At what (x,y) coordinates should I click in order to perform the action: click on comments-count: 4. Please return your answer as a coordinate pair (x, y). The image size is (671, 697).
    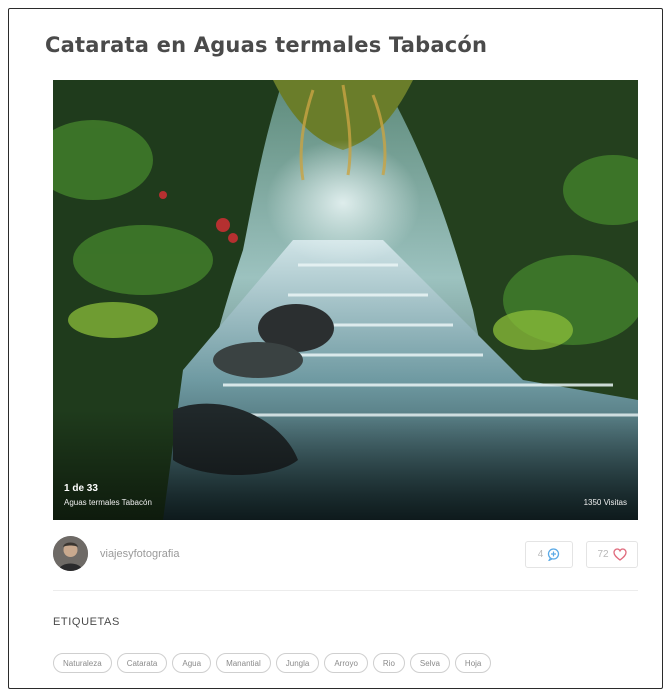
    Looking at the image, I should click on (540, 554).